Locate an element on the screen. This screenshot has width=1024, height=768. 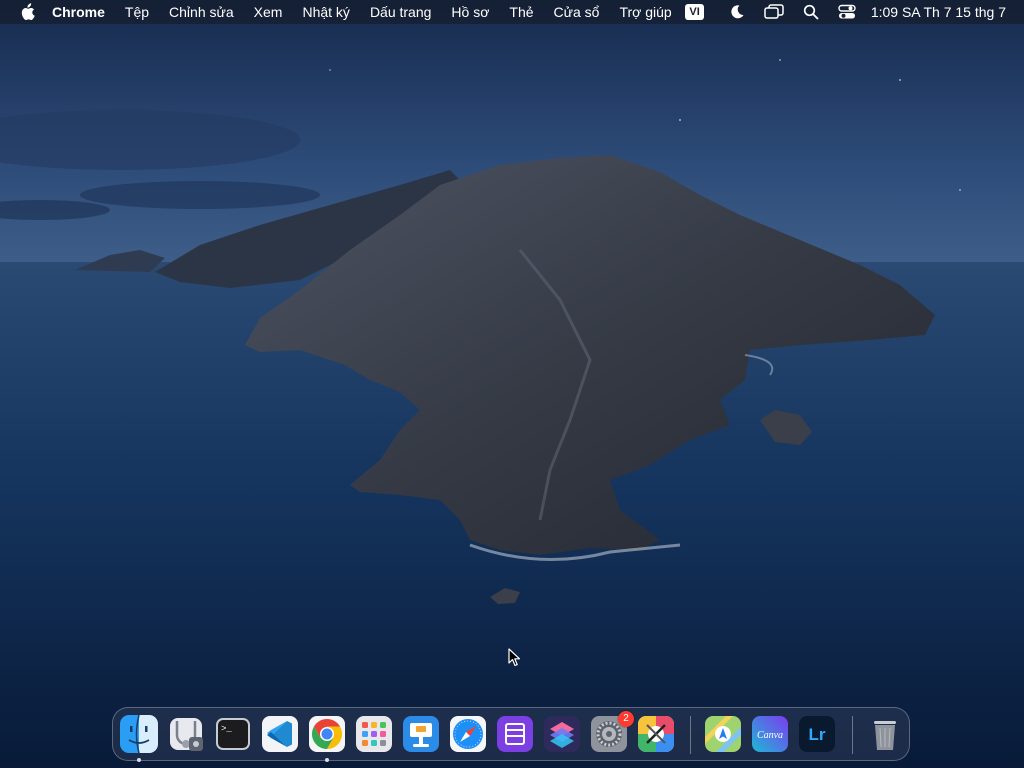
menu-clock: 1:09 SA Th 7 15 thg 7 is located at coordinates (938, 12).